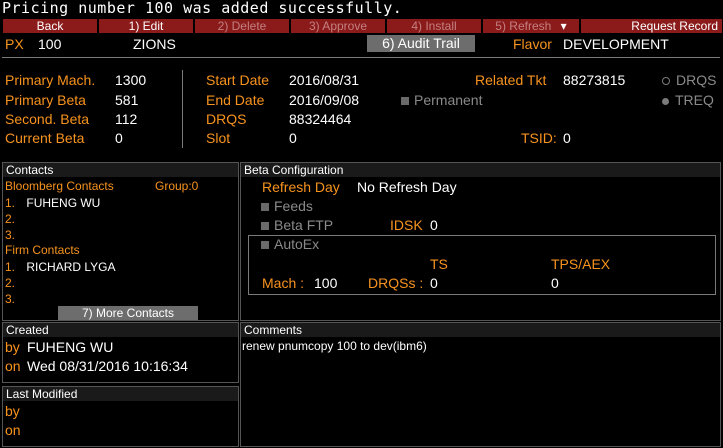  Describe the element at coordinates (45, 138) in the screenshot. I see `current-beta-label: Current Beta` at that location.